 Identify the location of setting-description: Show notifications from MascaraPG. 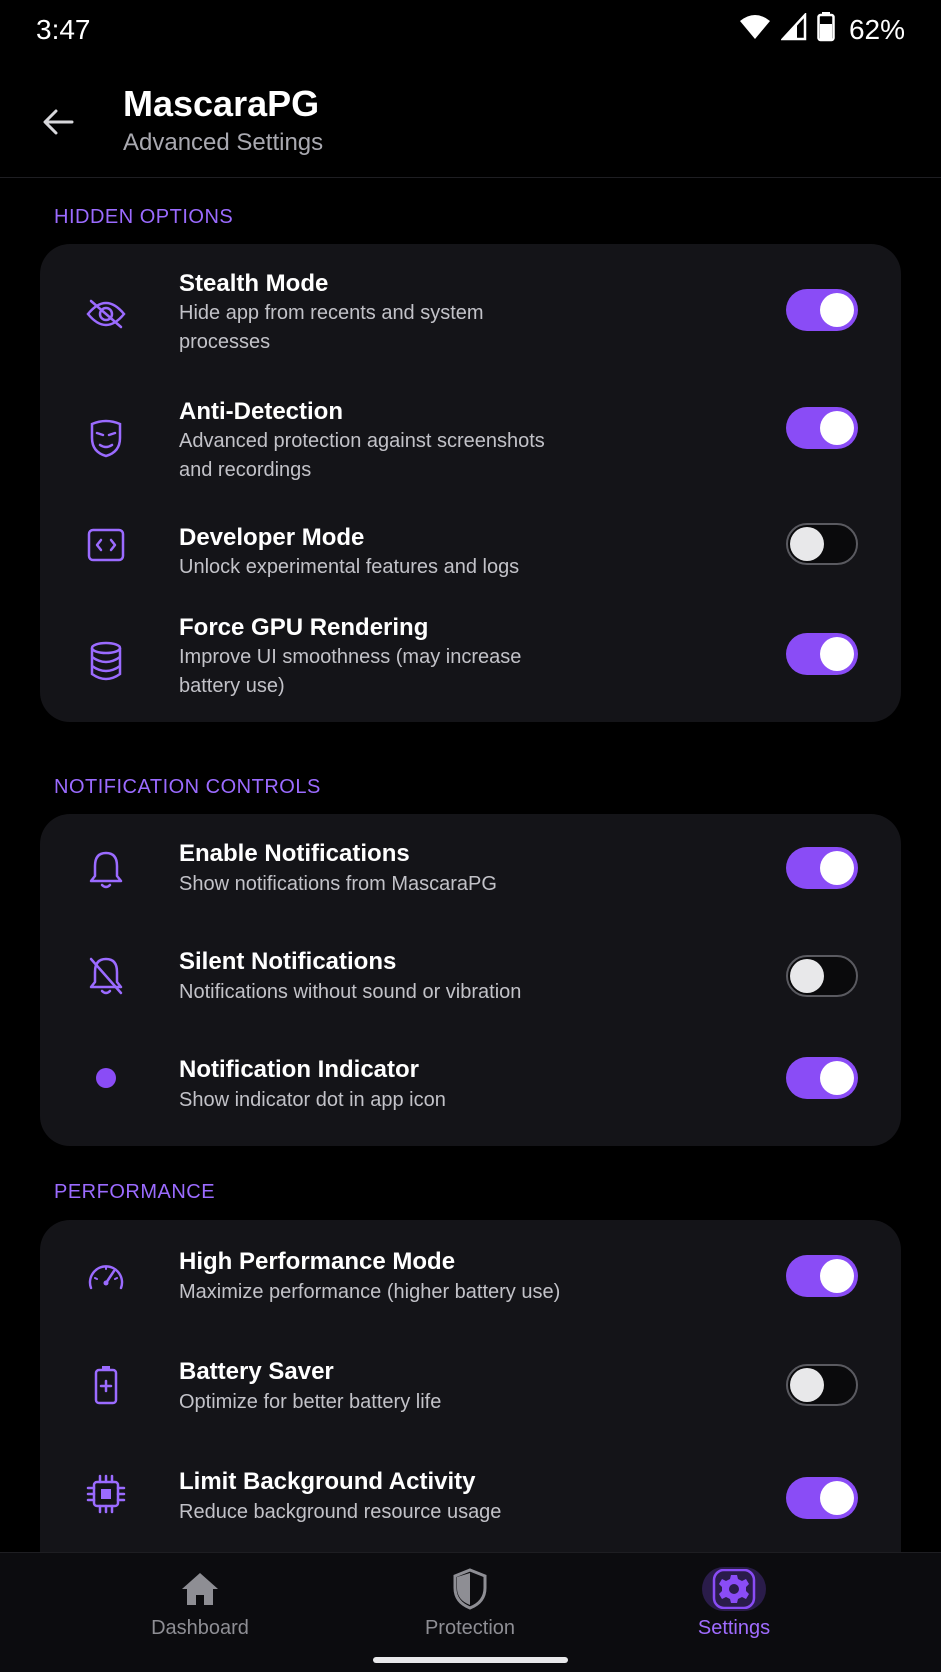
(338, 884).